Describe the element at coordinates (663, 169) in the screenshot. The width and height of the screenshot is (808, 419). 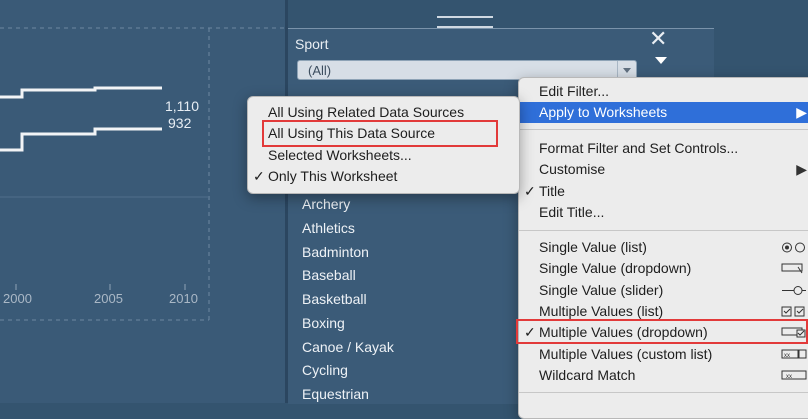
I see `menu-item-customise: Customise ▶` at that location.